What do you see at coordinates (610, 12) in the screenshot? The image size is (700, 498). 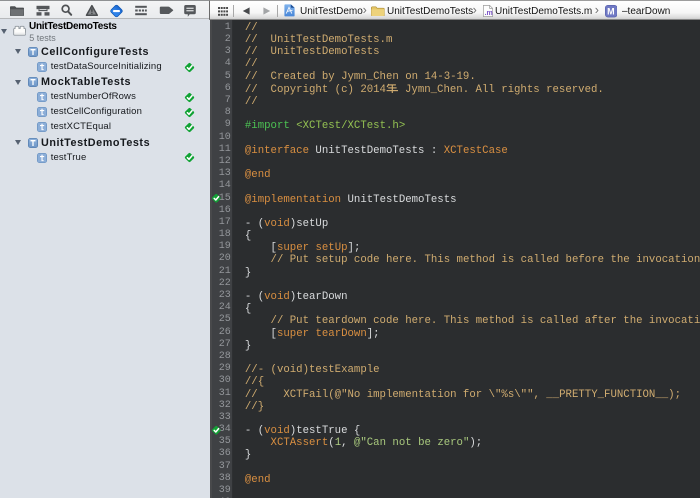 I see `svg-text: M` at bounding box center [610, 12].